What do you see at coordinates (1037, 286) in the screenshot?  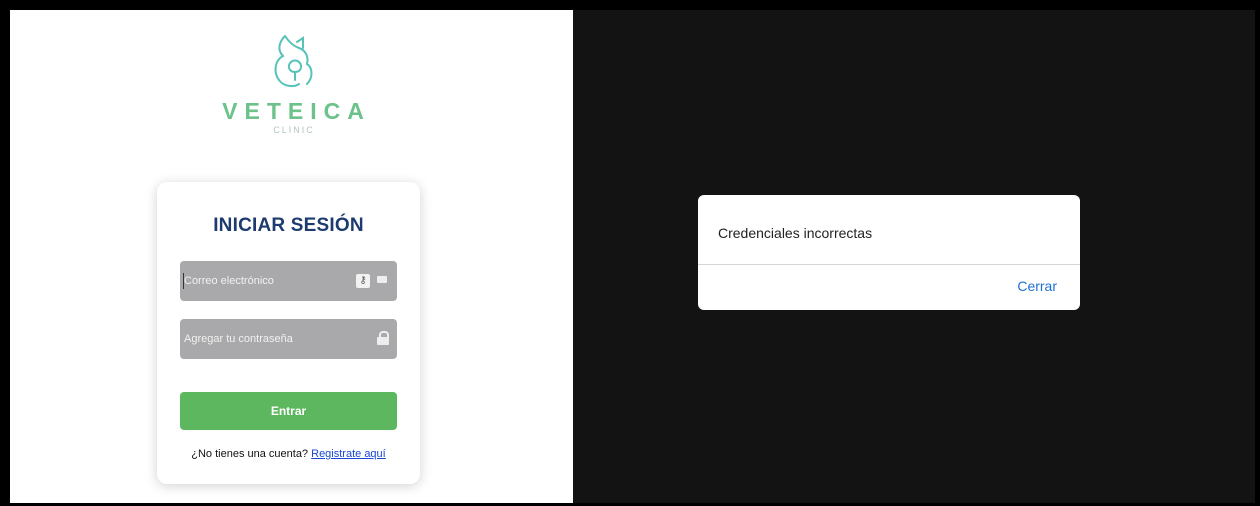 I see `close-button: Cerrar` at bounding box center [1037, 286].